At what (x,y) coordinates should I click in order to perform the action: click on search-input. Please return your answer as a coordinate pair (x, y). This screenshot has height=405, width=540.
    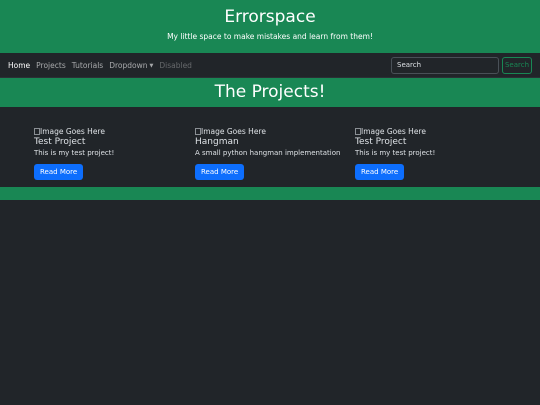
    Looking at the image, I should click on (445, 65).